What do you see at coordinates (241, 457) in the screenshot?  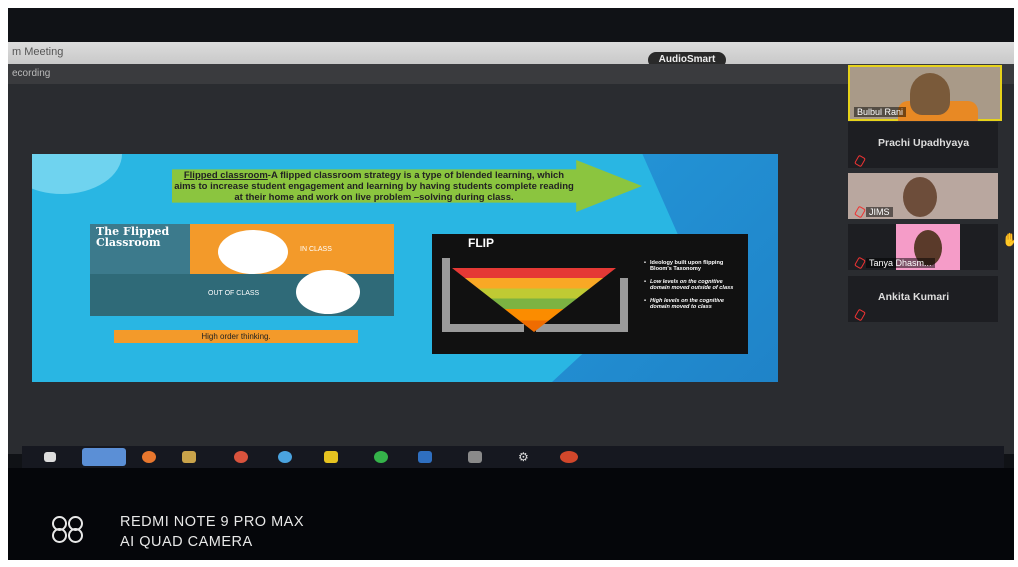 I see `chrome-icon` at bounding box center [241, 457].